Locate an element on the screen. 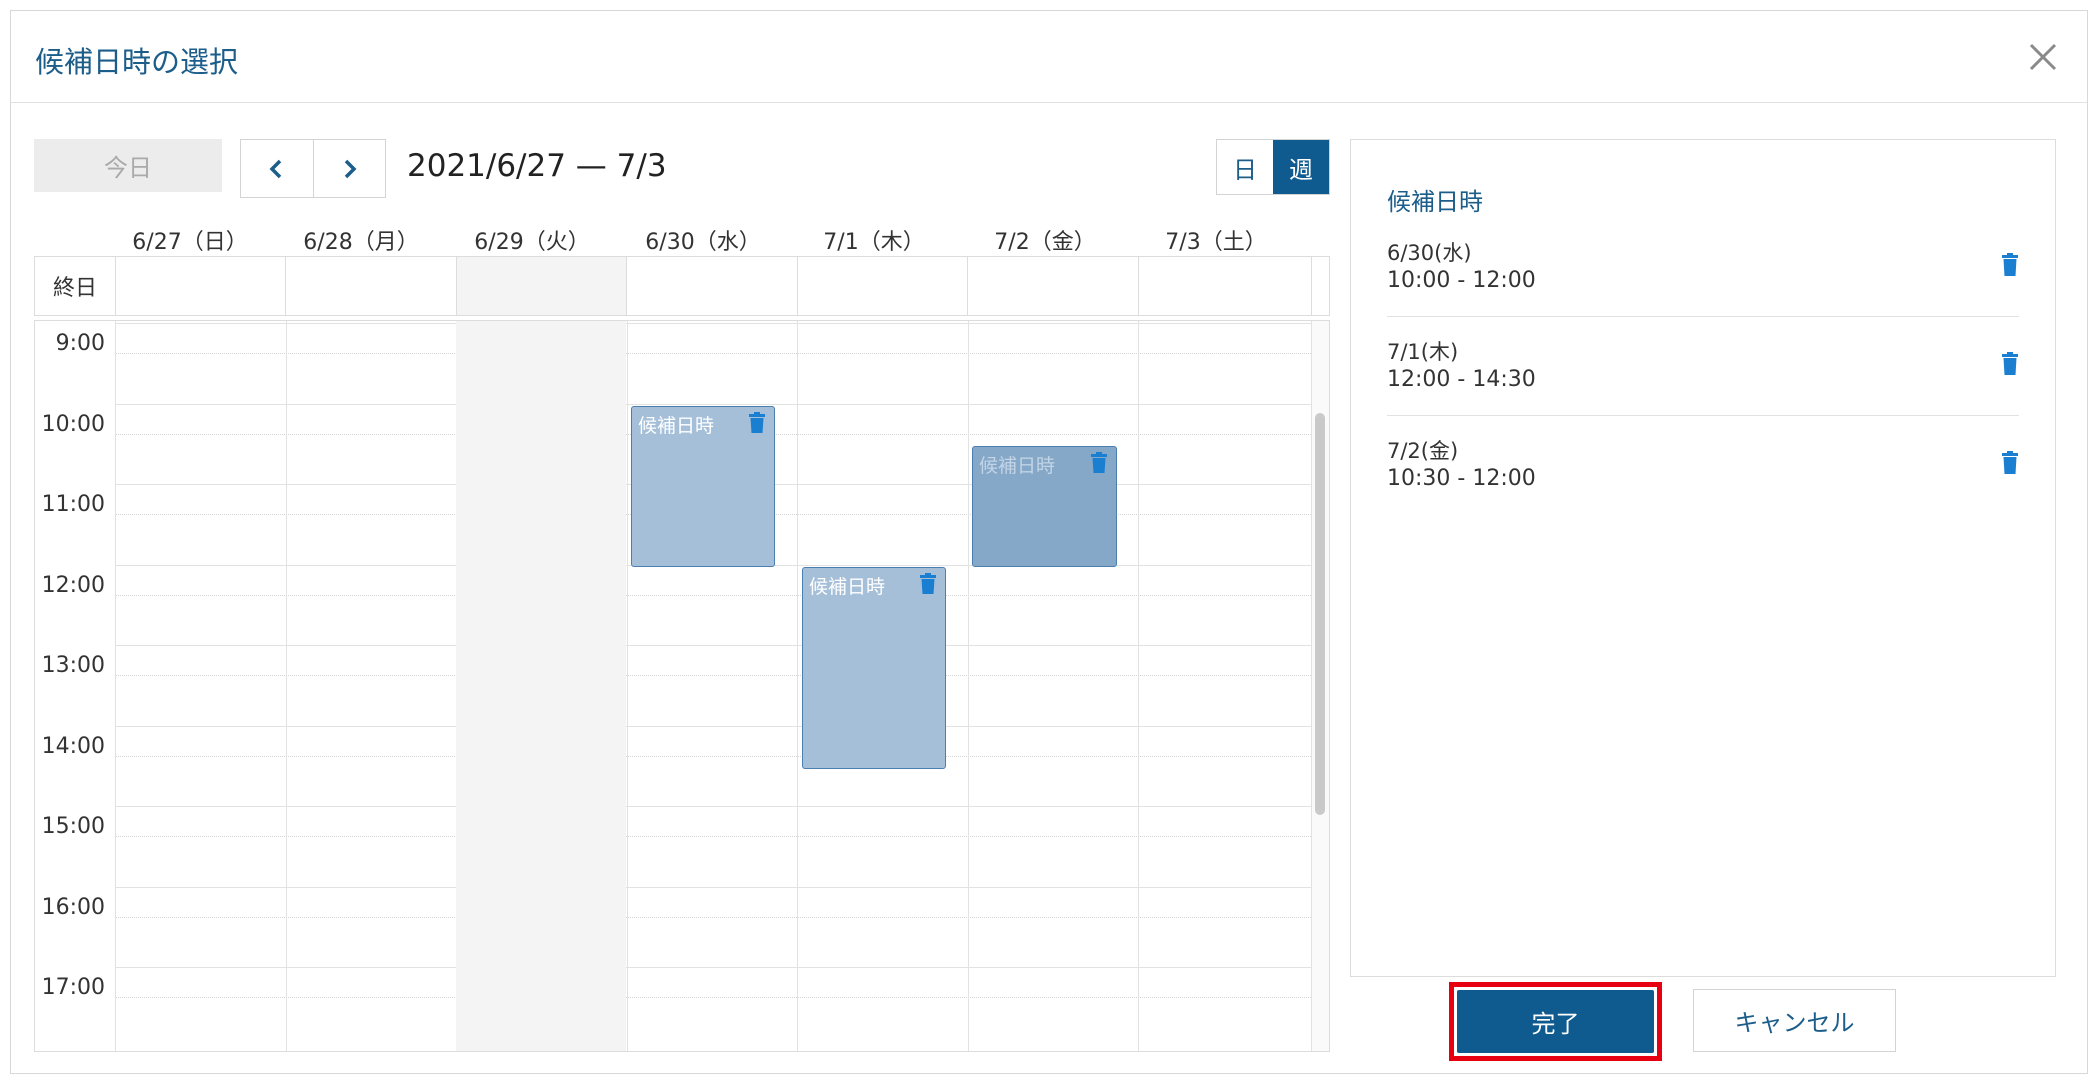 The height and width of the screenshot is (1084, 2098). chevron-right-icon is located at coordinates (351, 168).